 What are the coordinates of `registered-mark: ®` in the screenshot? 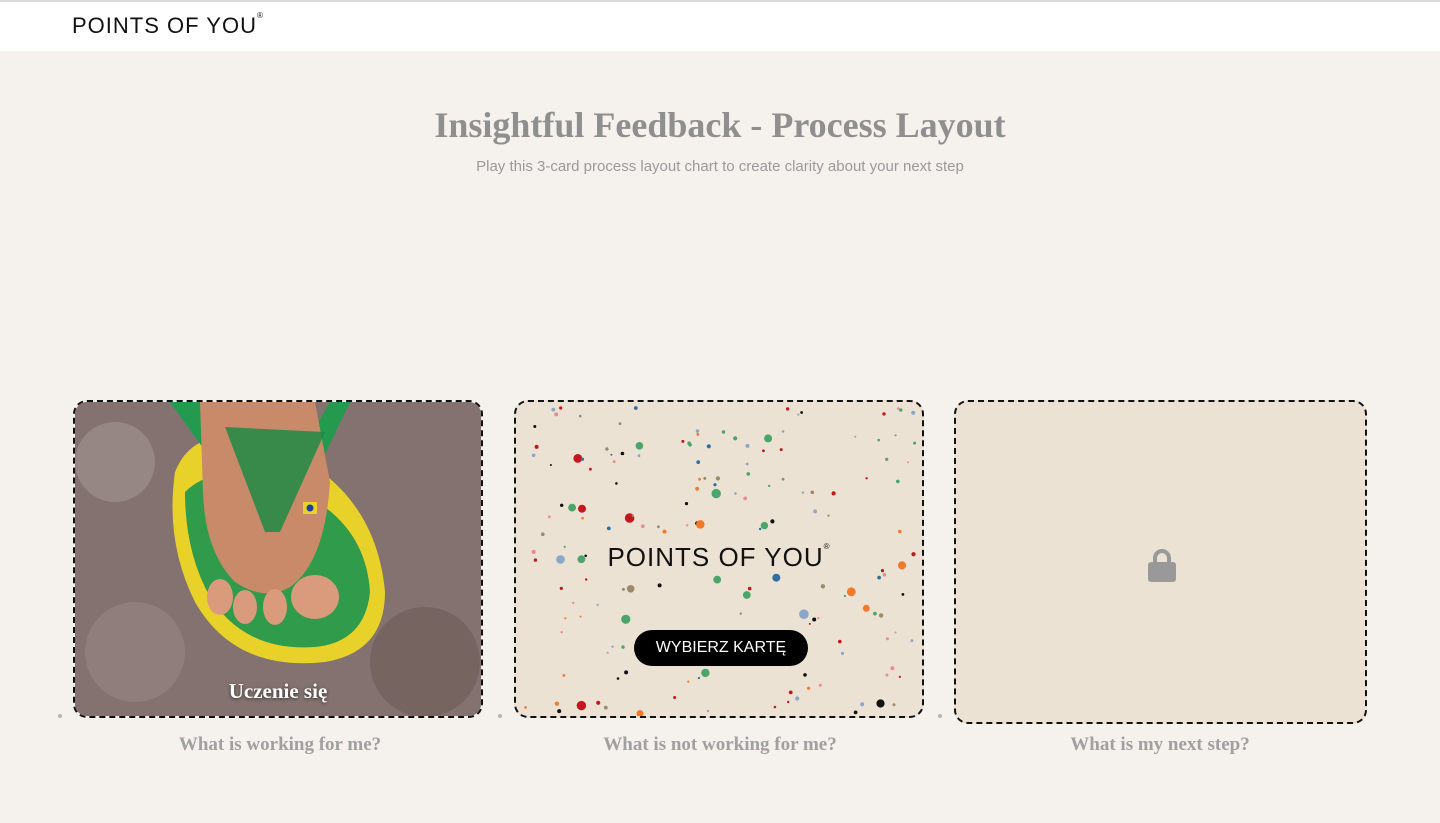 It's located at (260, 15).